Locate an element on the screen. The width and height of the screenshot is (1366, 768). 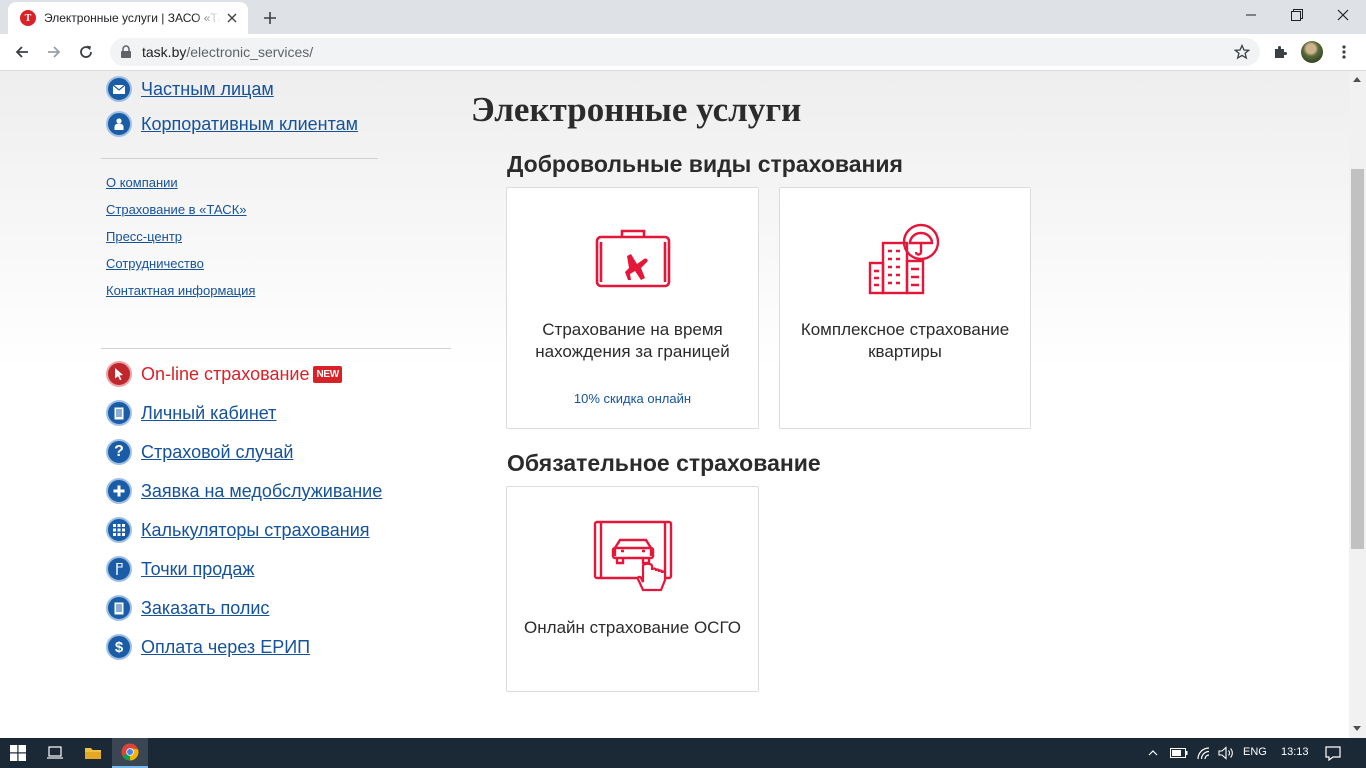
browser-toolbar: task.by/electronic_services/ is located at coordinates (683, 52).